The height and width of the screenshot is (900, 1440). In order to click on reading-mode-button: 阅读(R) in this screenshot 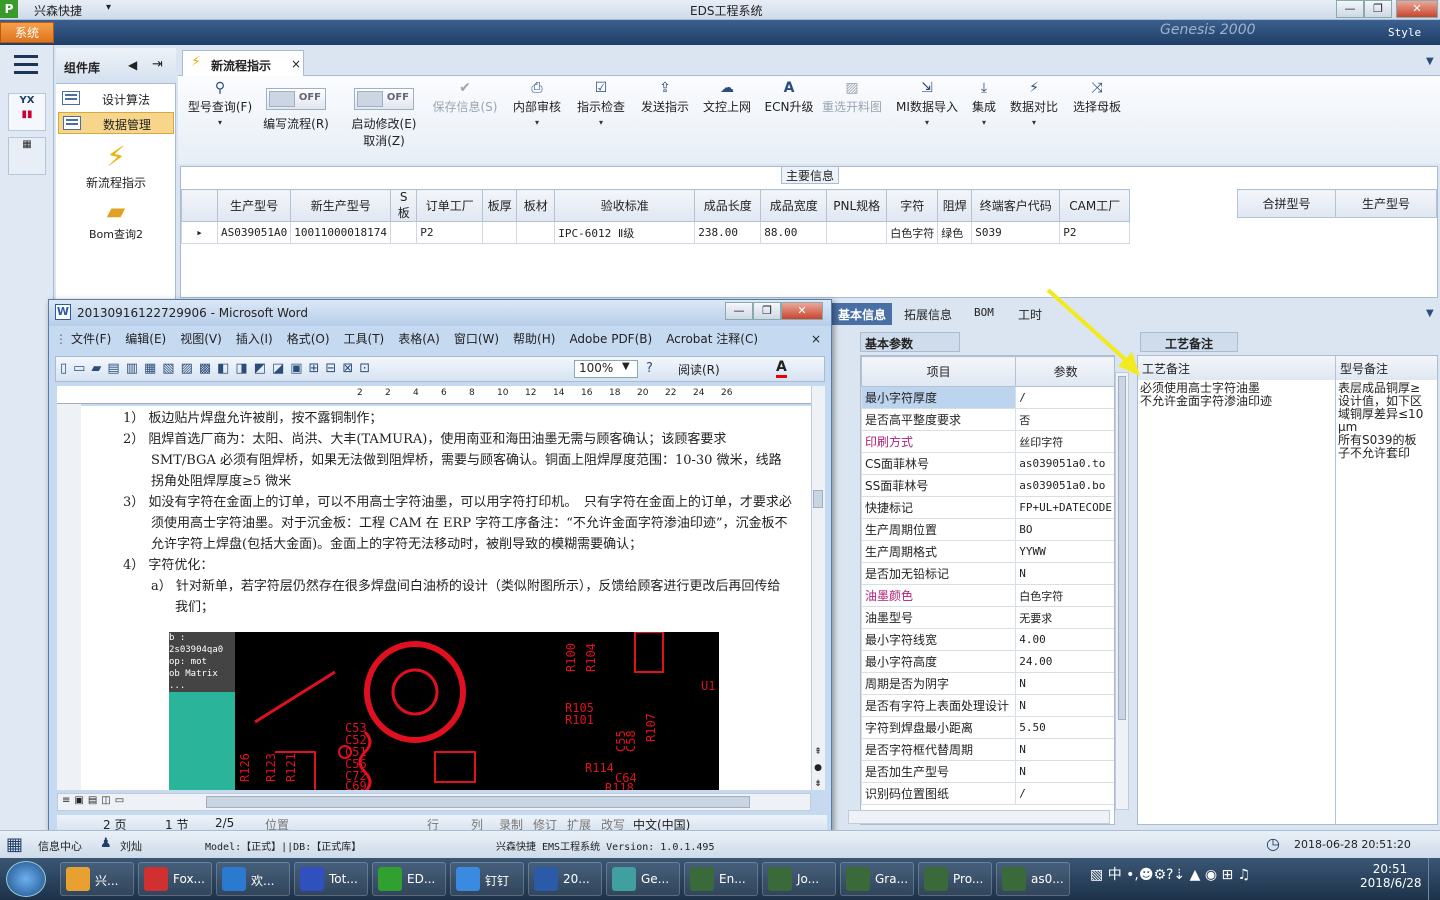, I will do `click(699, 369)`.